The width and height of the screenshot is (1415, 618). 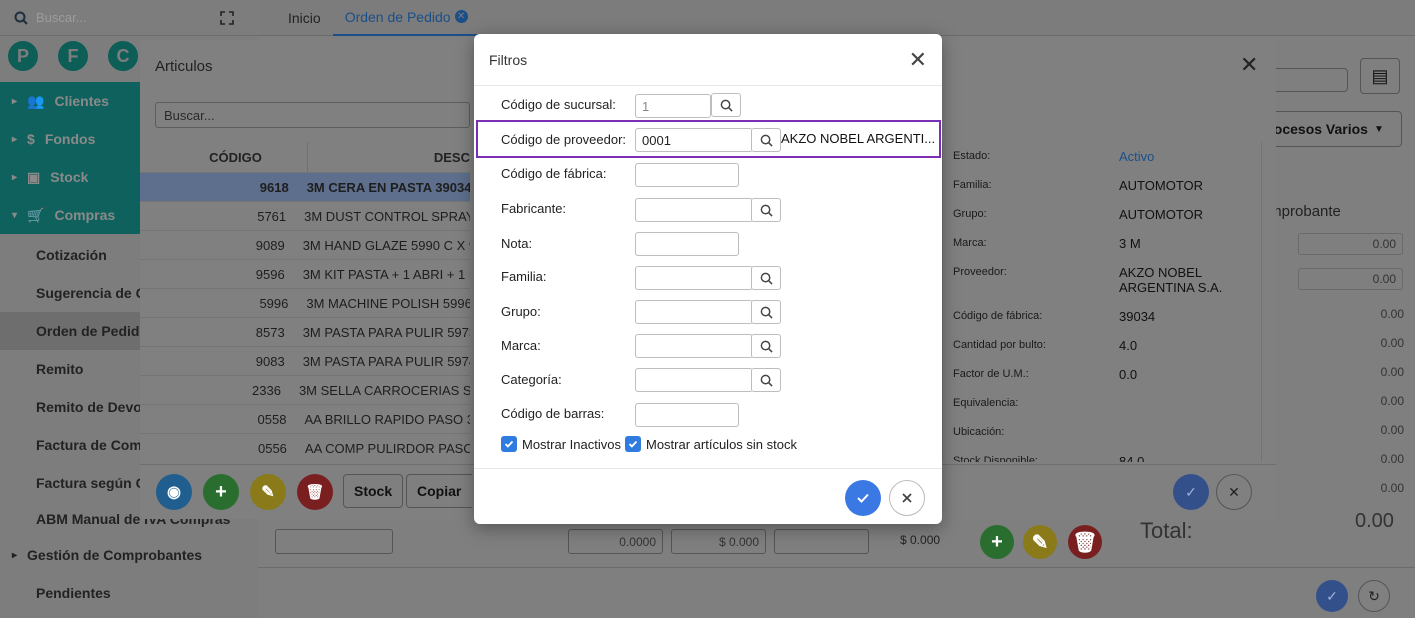 What do you see at coordinates (1374, 596) in the screenshot?
I see `refresh-button: ↻` at bounding box center [1374, 596].